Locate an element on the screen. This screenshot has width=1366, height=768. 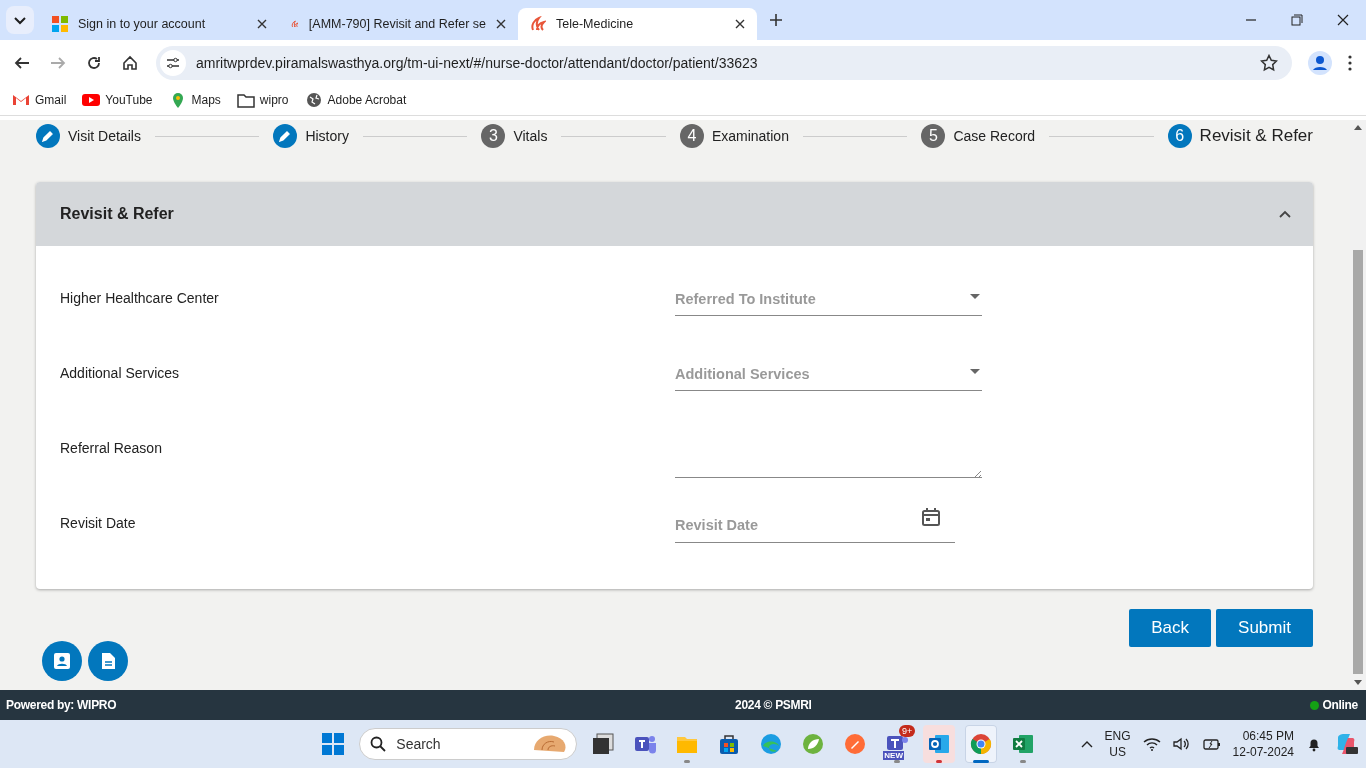
stepper-step: Visit Details is located at coordinates (88, 136).